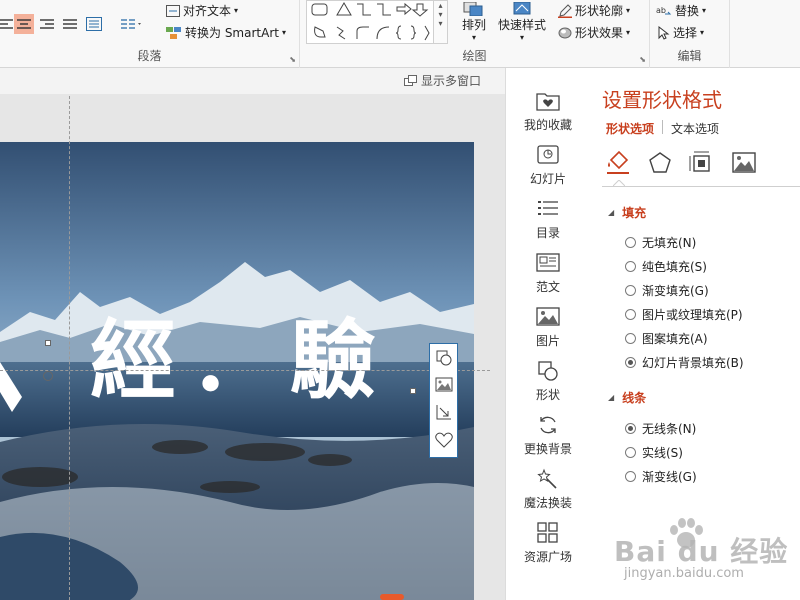  I want to click on fill-line-icon, so click(618, 163).